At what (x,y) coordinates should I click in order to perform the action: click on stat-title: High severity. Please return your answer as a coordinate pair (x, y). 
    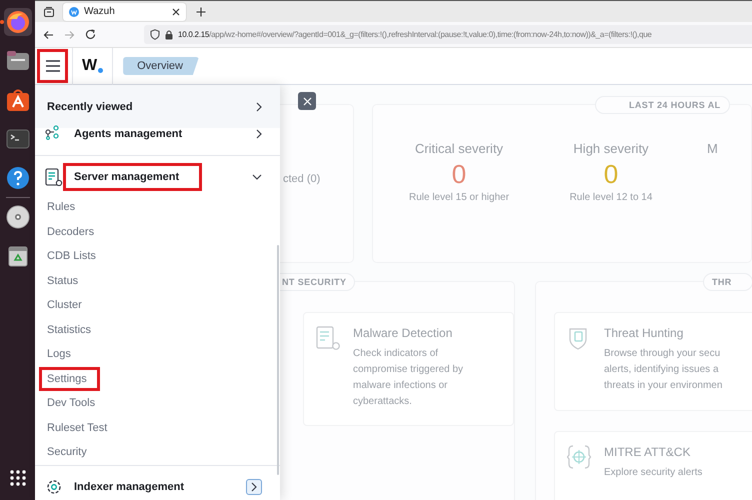
    Looking at the image, I should click on (611, 148).